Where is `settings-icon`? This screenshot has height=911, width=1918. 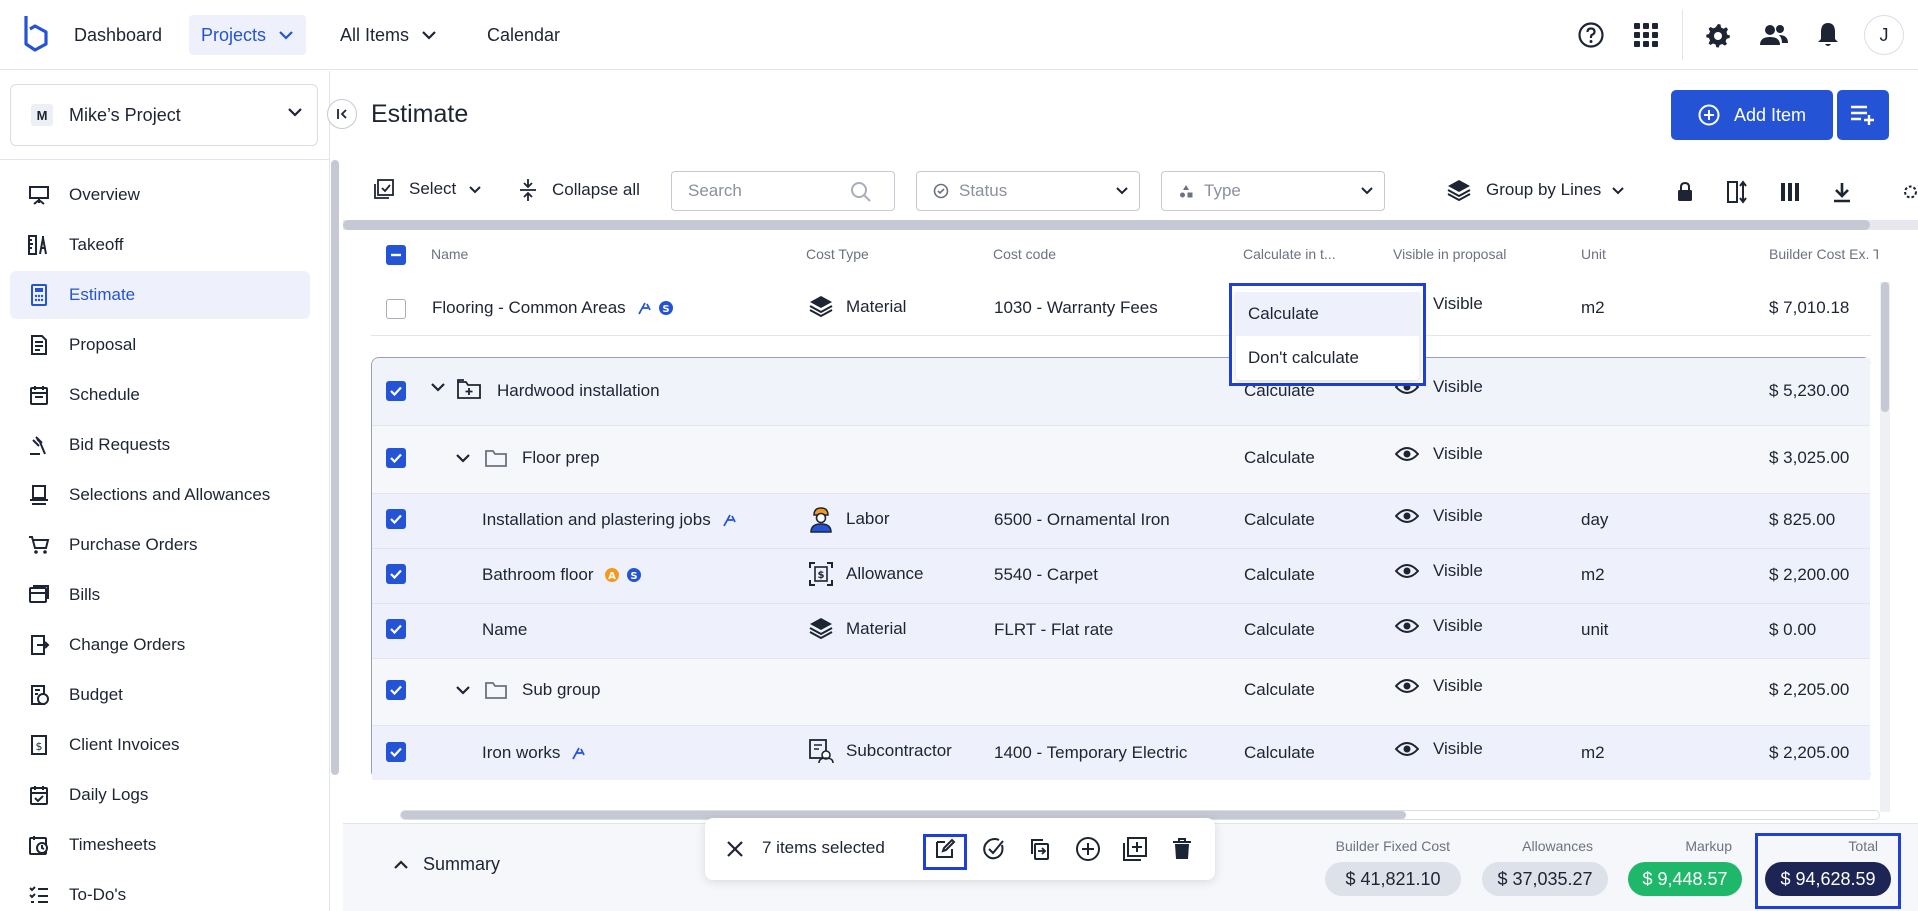
settings-icon is located at coordinates (1910, 192).